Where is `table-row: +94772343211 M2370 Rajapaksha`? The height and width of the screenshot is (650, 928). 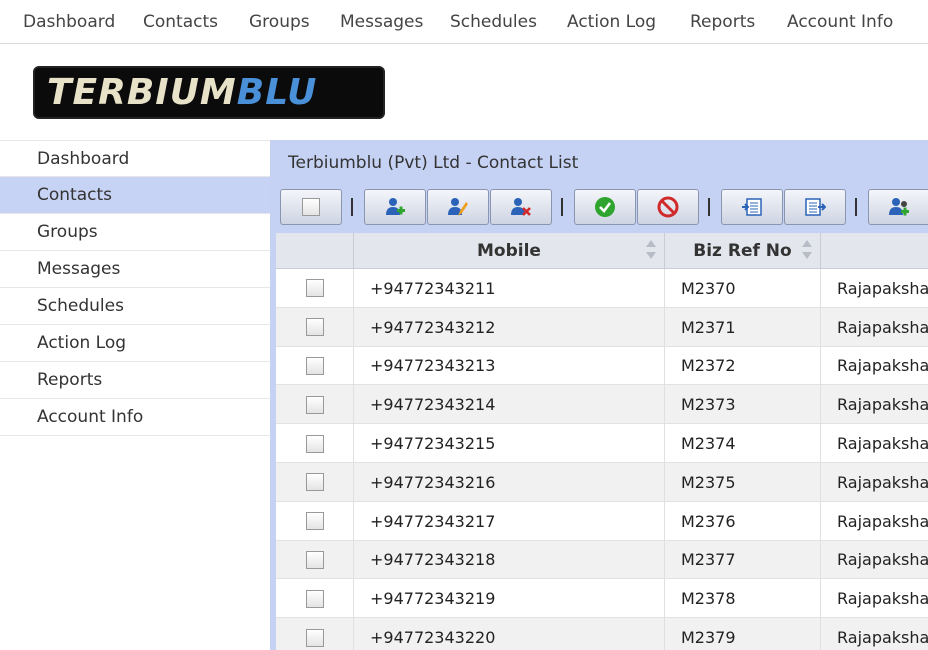 table-row: +94772343211 M2370 Rajapaksha is located at coordinates (602, 288).